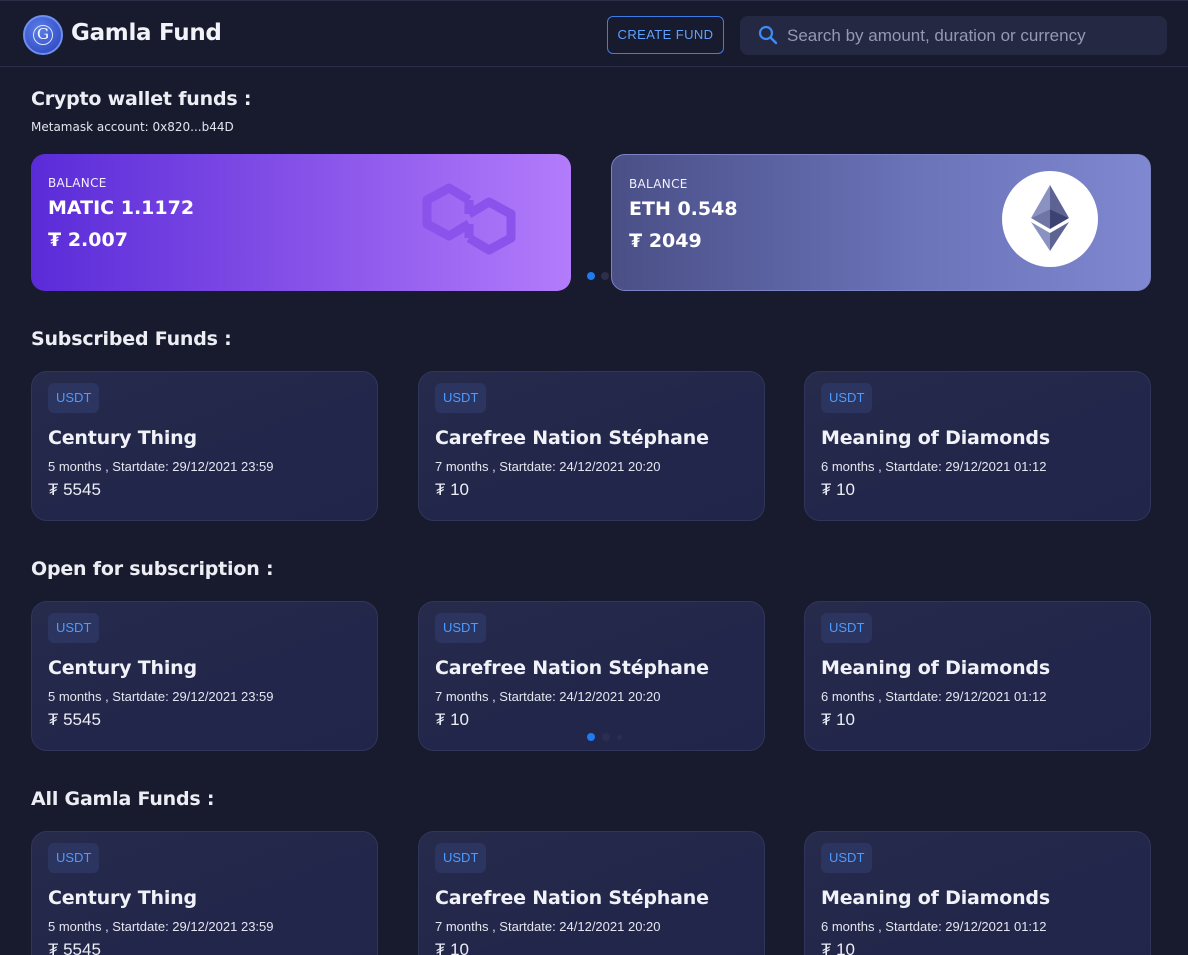  I want to click on app-header: G Gamla Fund CREATE FUND, so click(594, 33).